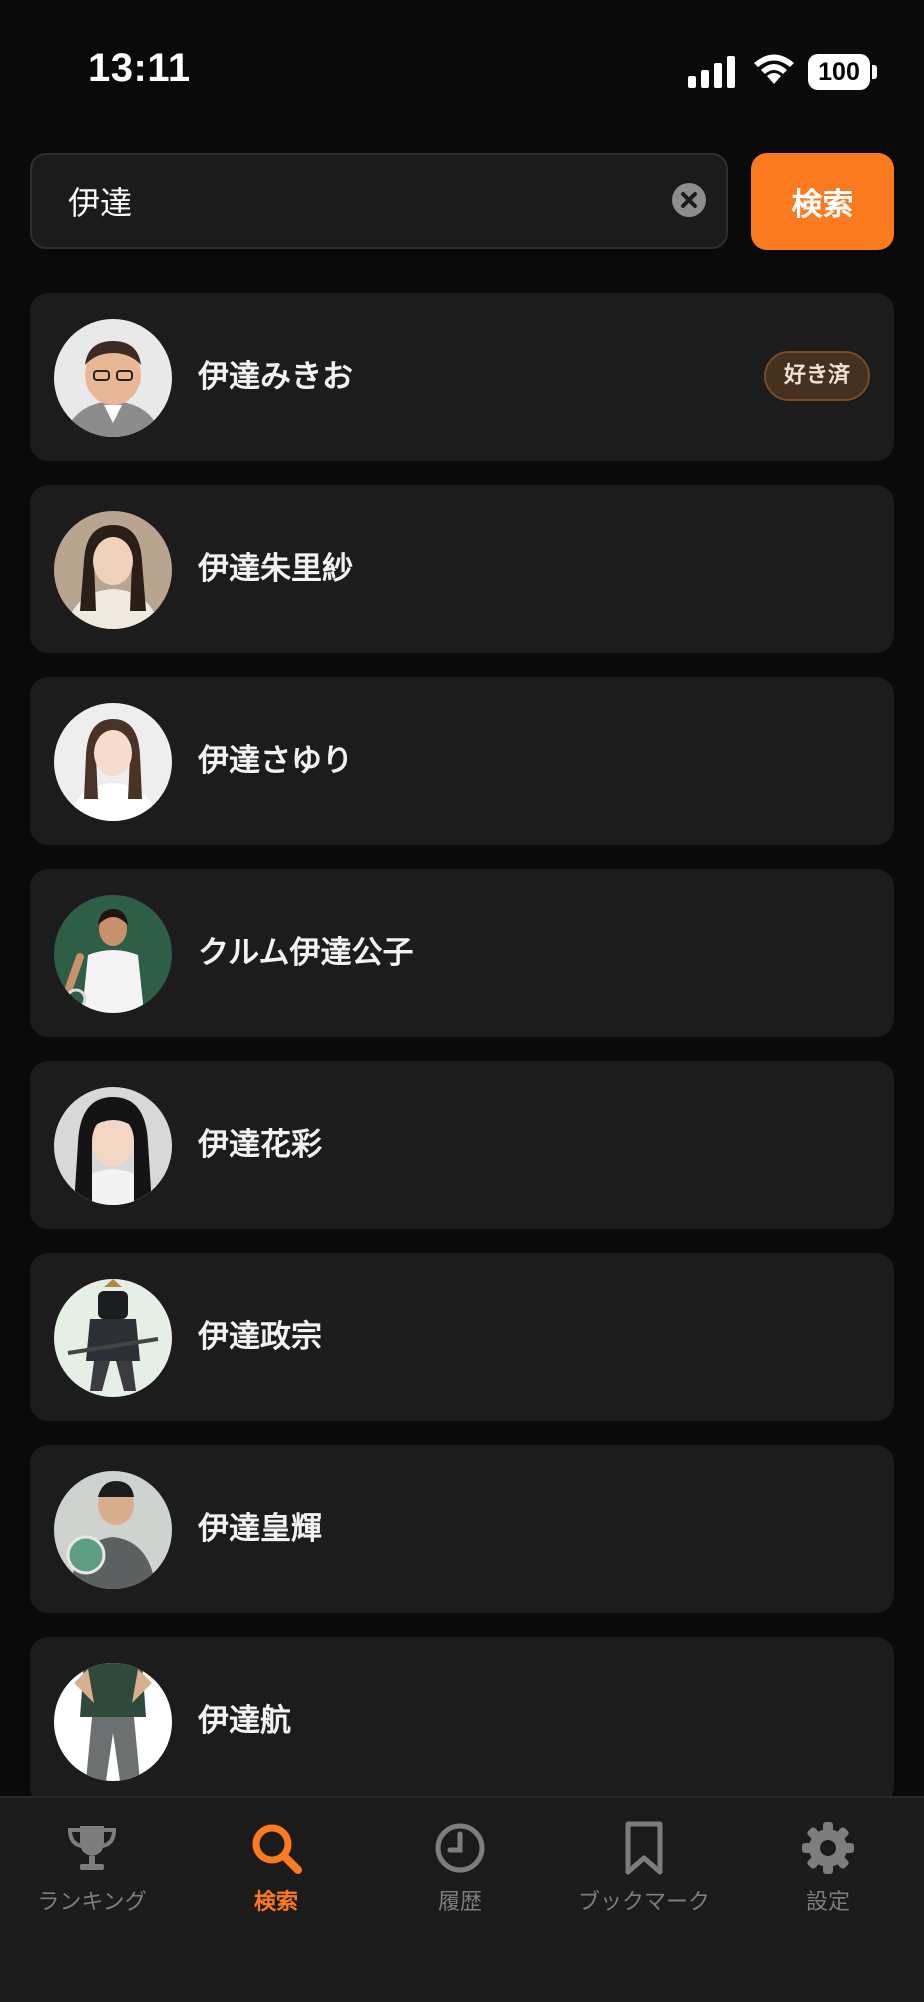  What do you see at coordinates (822, 201) in the screenshot?
I see `search-button: 検索` at bounding box center [822, 201].